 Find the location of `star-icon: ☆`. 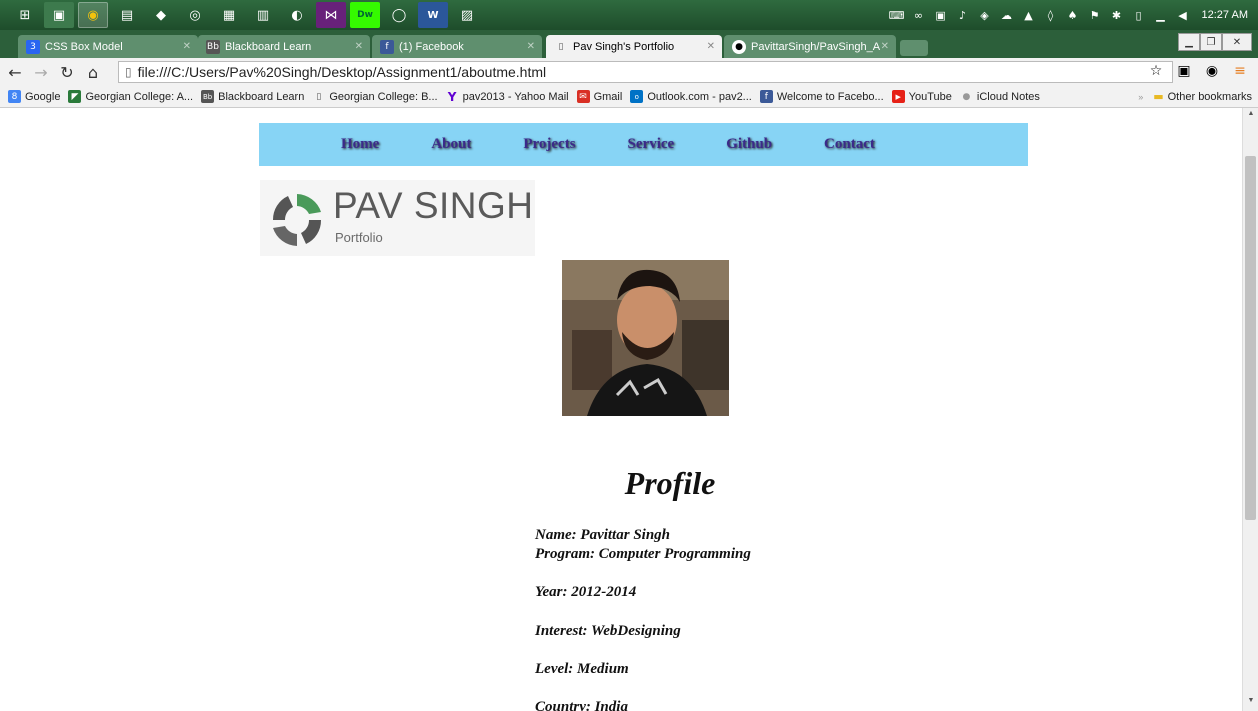

star-icon: ☆ is located at coordinates (1156, 71).